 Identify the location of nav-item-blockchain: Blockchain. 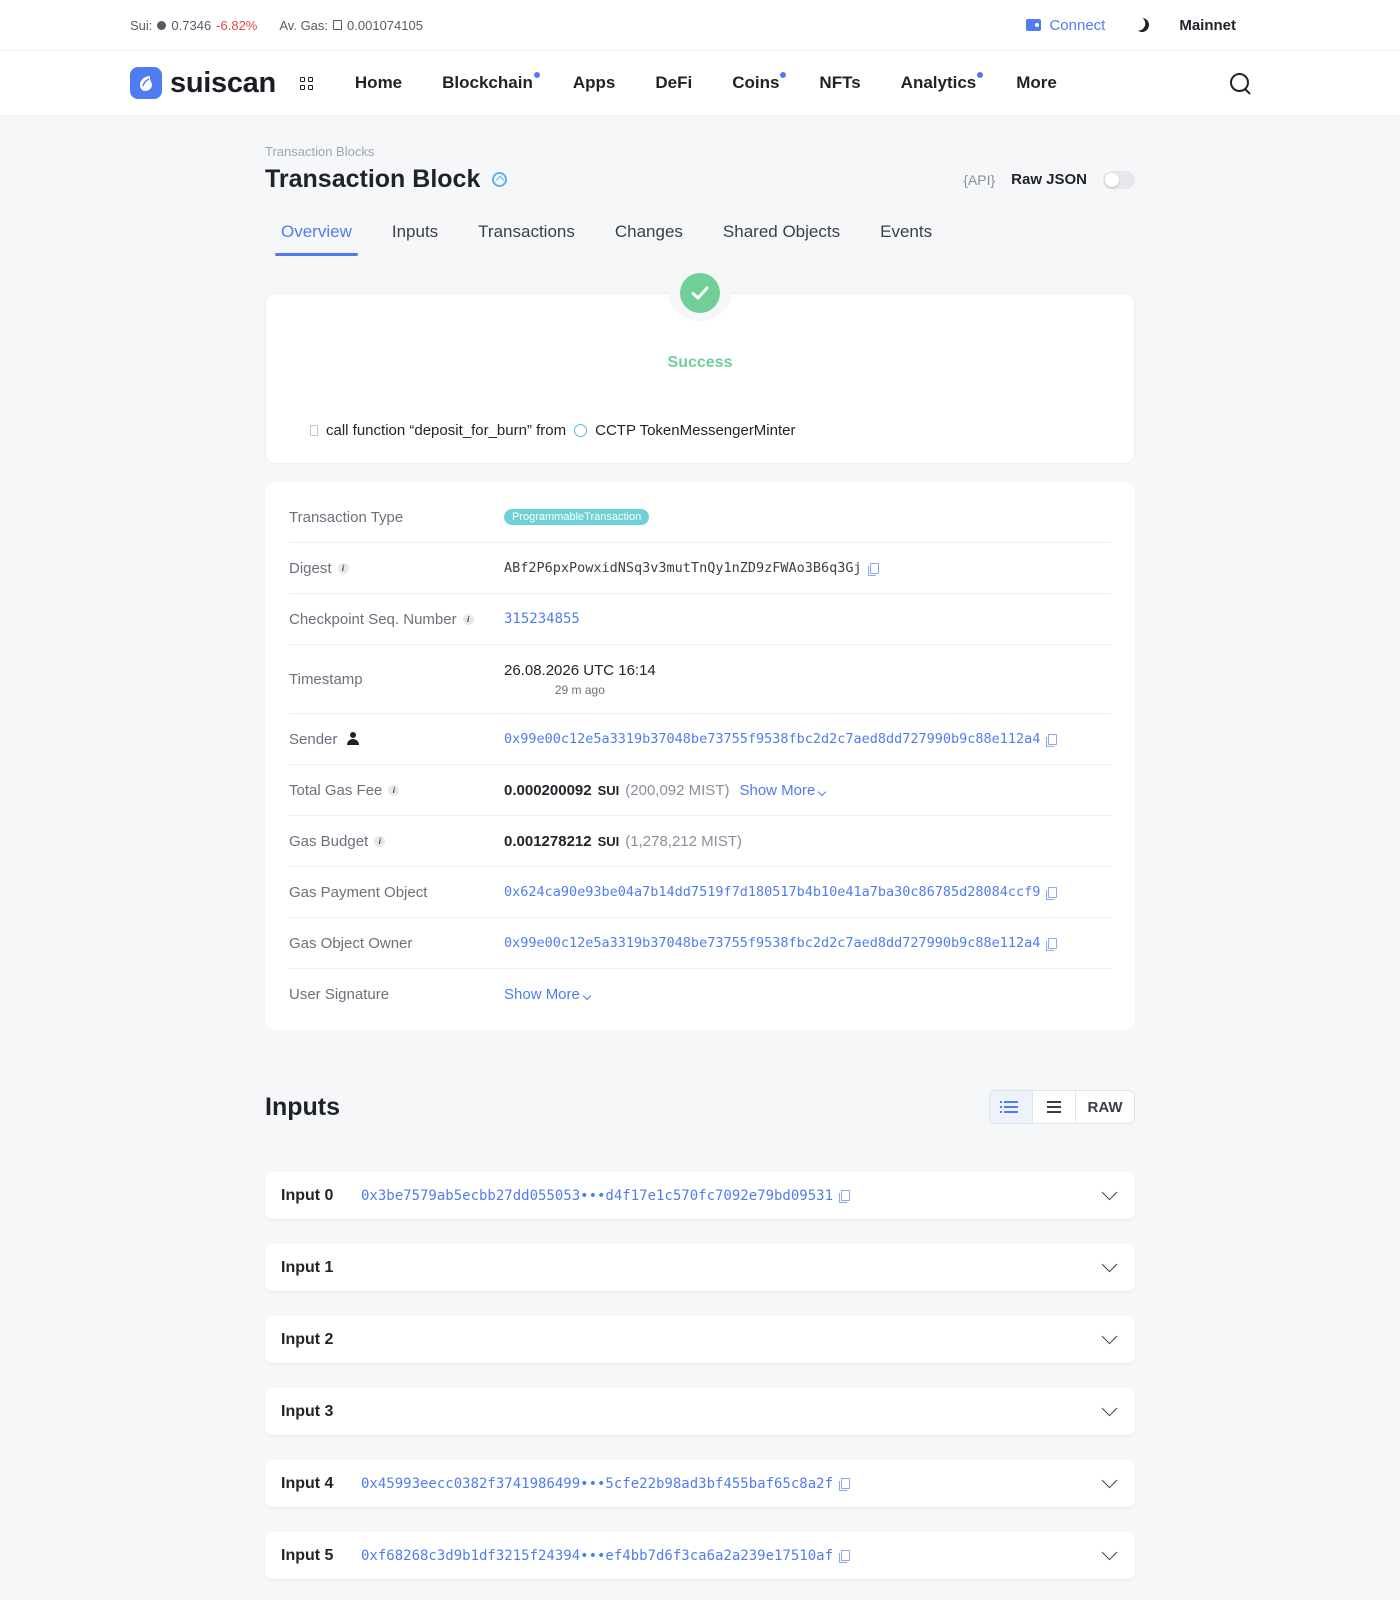
(491, 82).